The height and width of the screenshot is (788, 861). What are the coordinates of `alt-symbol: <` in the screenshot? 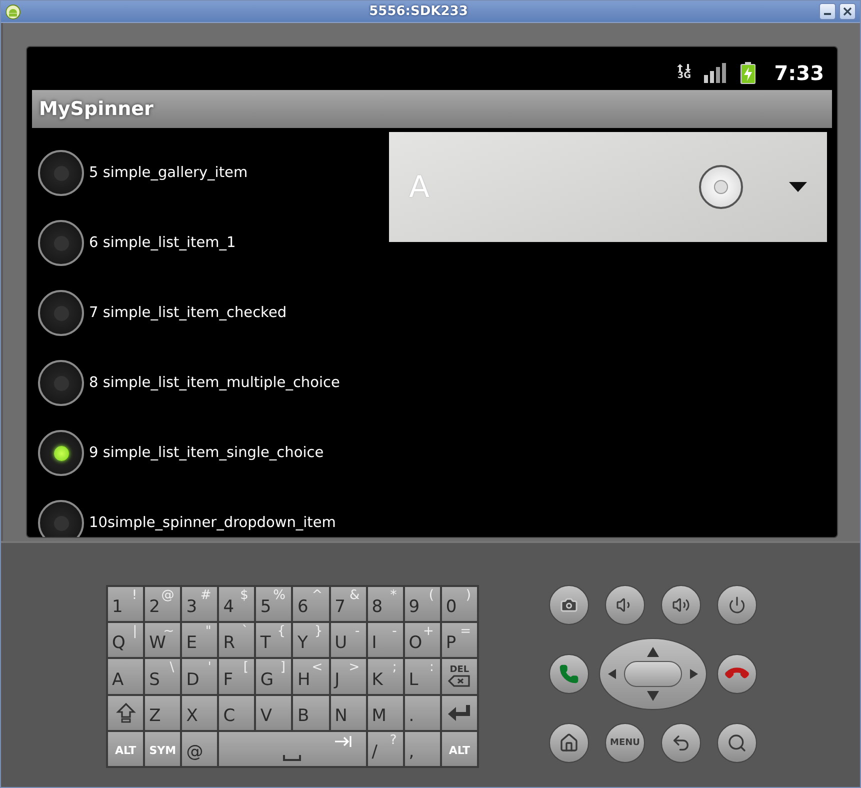 It's located at (317, 668).